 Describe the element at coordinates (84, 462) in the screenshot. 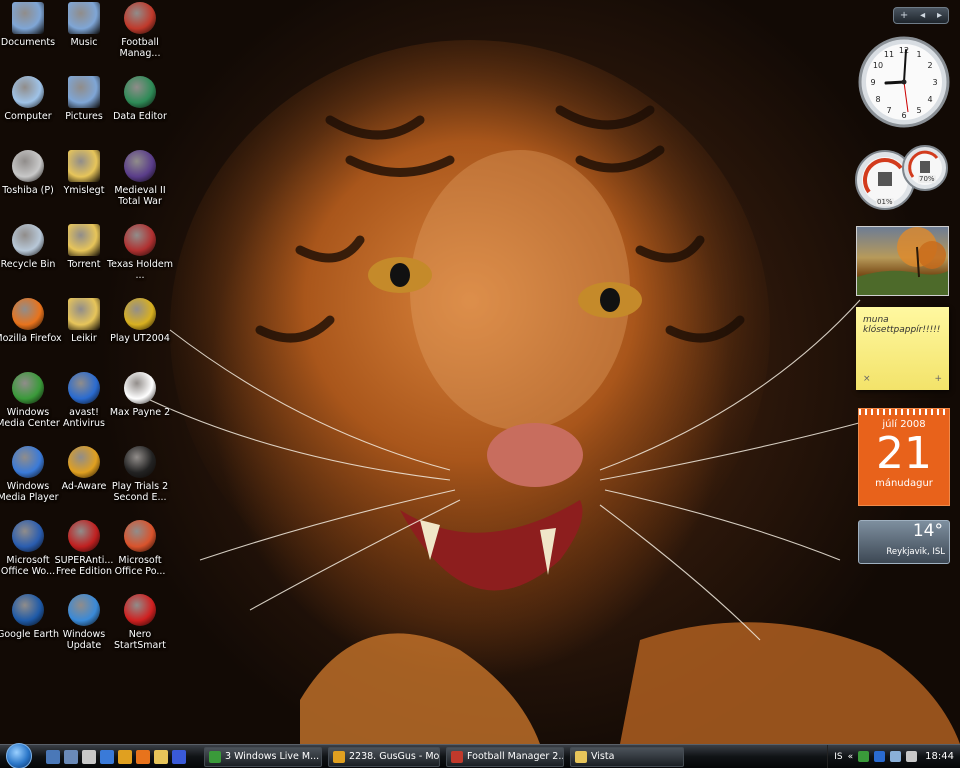

I see `ad-aware-icon` at that location.